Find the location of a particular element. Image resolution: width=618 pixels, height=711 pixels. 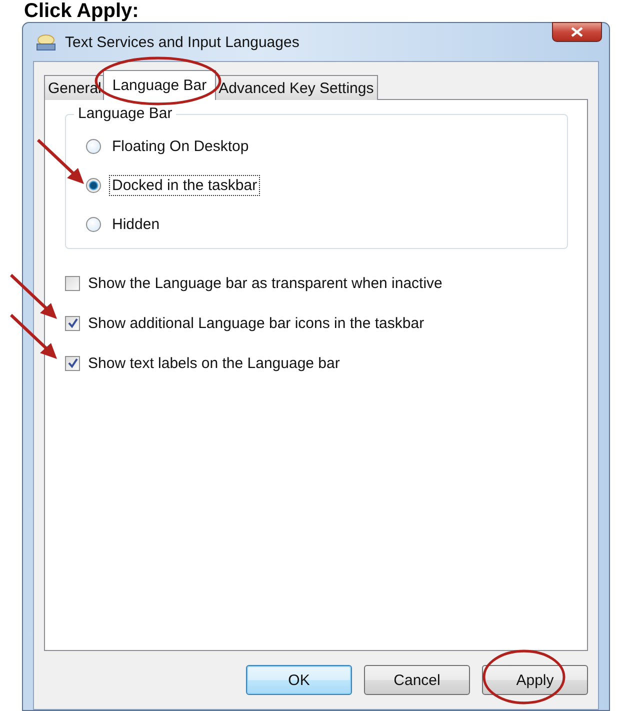

tab: Advanced Key Settings is located at coordinates (296, 87).